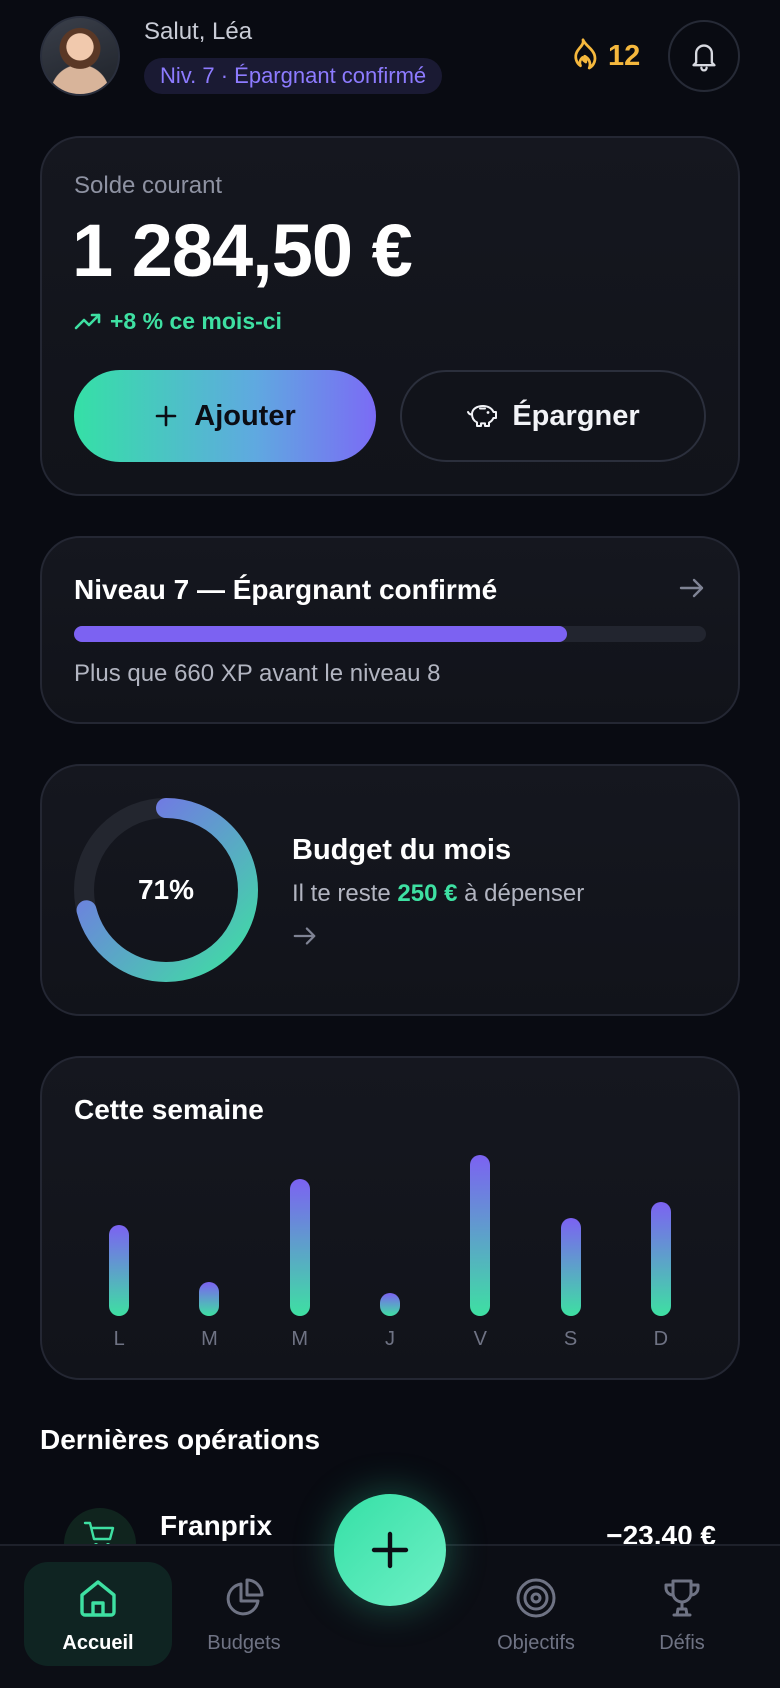 Image resolution: width=780 pixels, height=1688 pixels. What do you see at coordinates (585, 54) in the screenshot?
I see `flame-icon` at bounding box center [585, 54].